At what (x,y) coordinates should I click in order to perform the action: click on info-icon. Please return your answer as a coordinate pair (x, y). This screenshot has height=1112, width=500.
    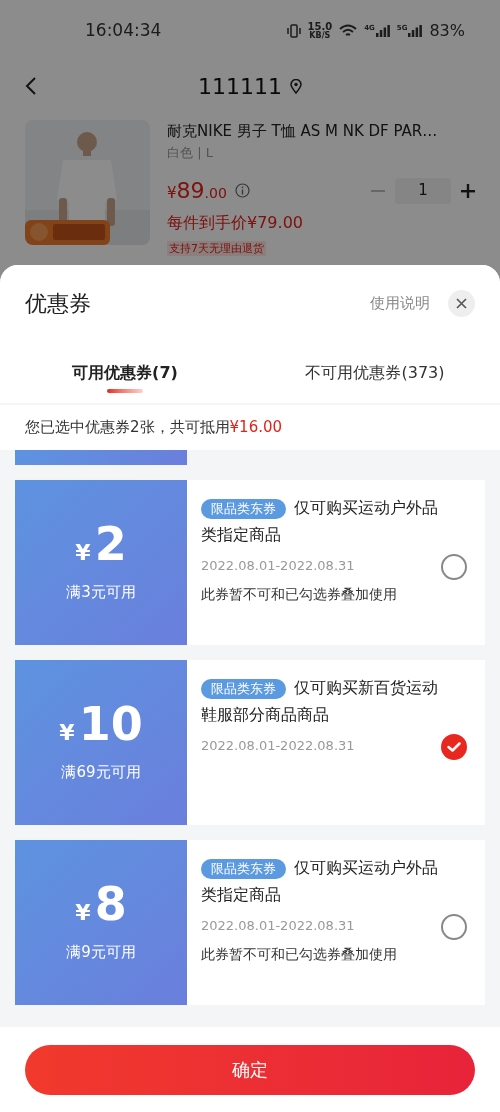
    Looking at the image, I should click on (242, 190).